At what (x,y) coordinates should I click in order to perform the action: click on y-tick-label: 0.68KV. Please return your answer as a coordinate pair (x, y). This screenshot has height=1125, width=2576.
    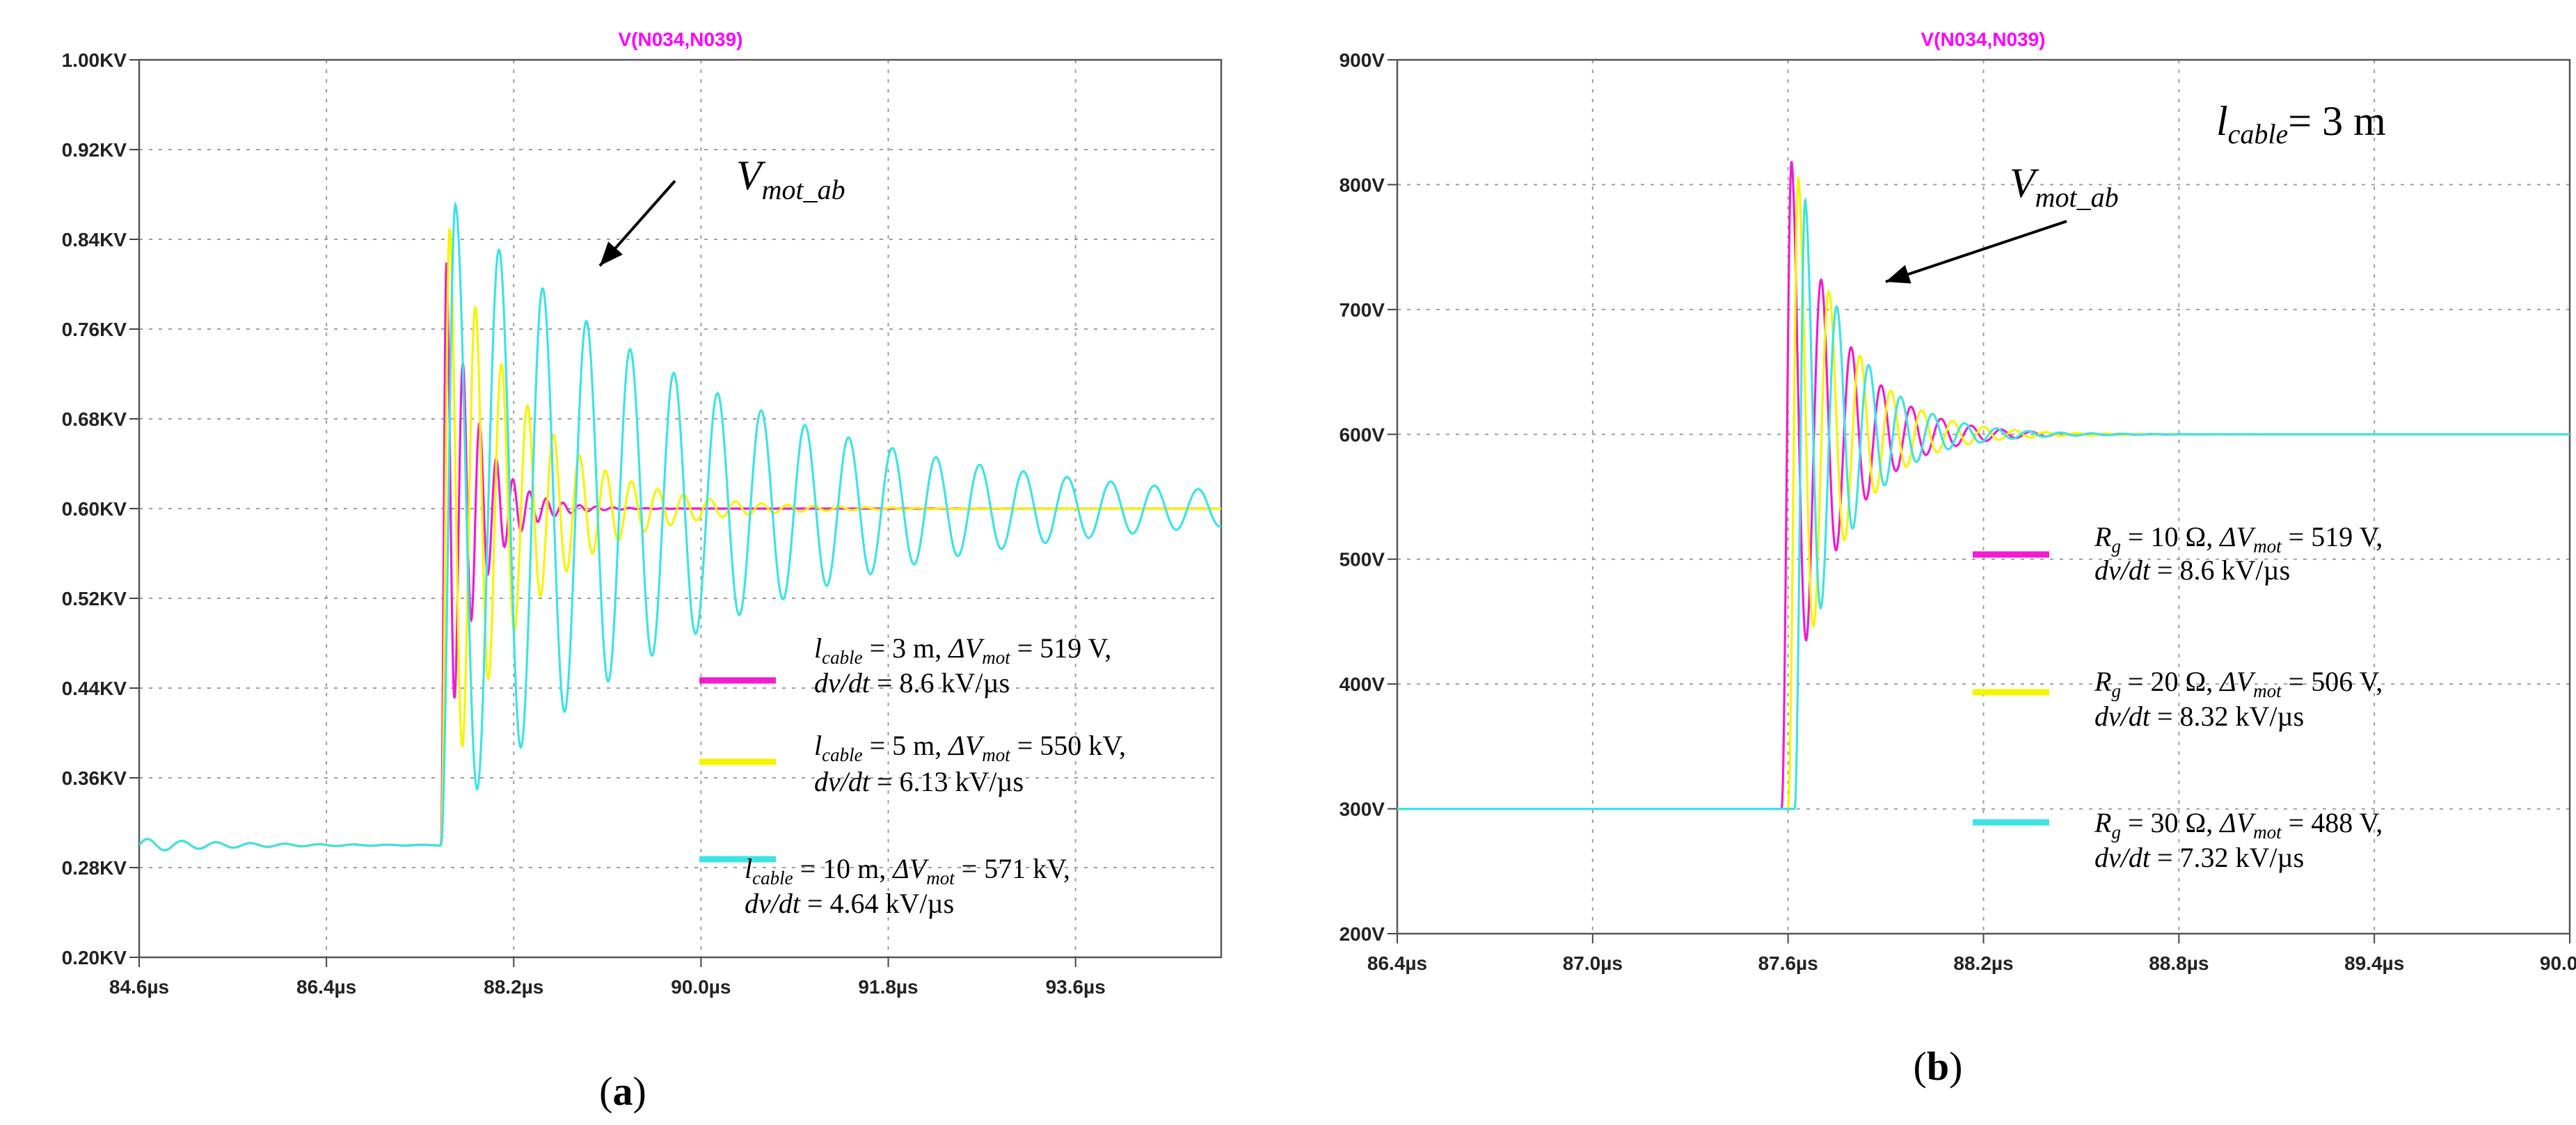
    Looking at the image, I should click on (94, 419).